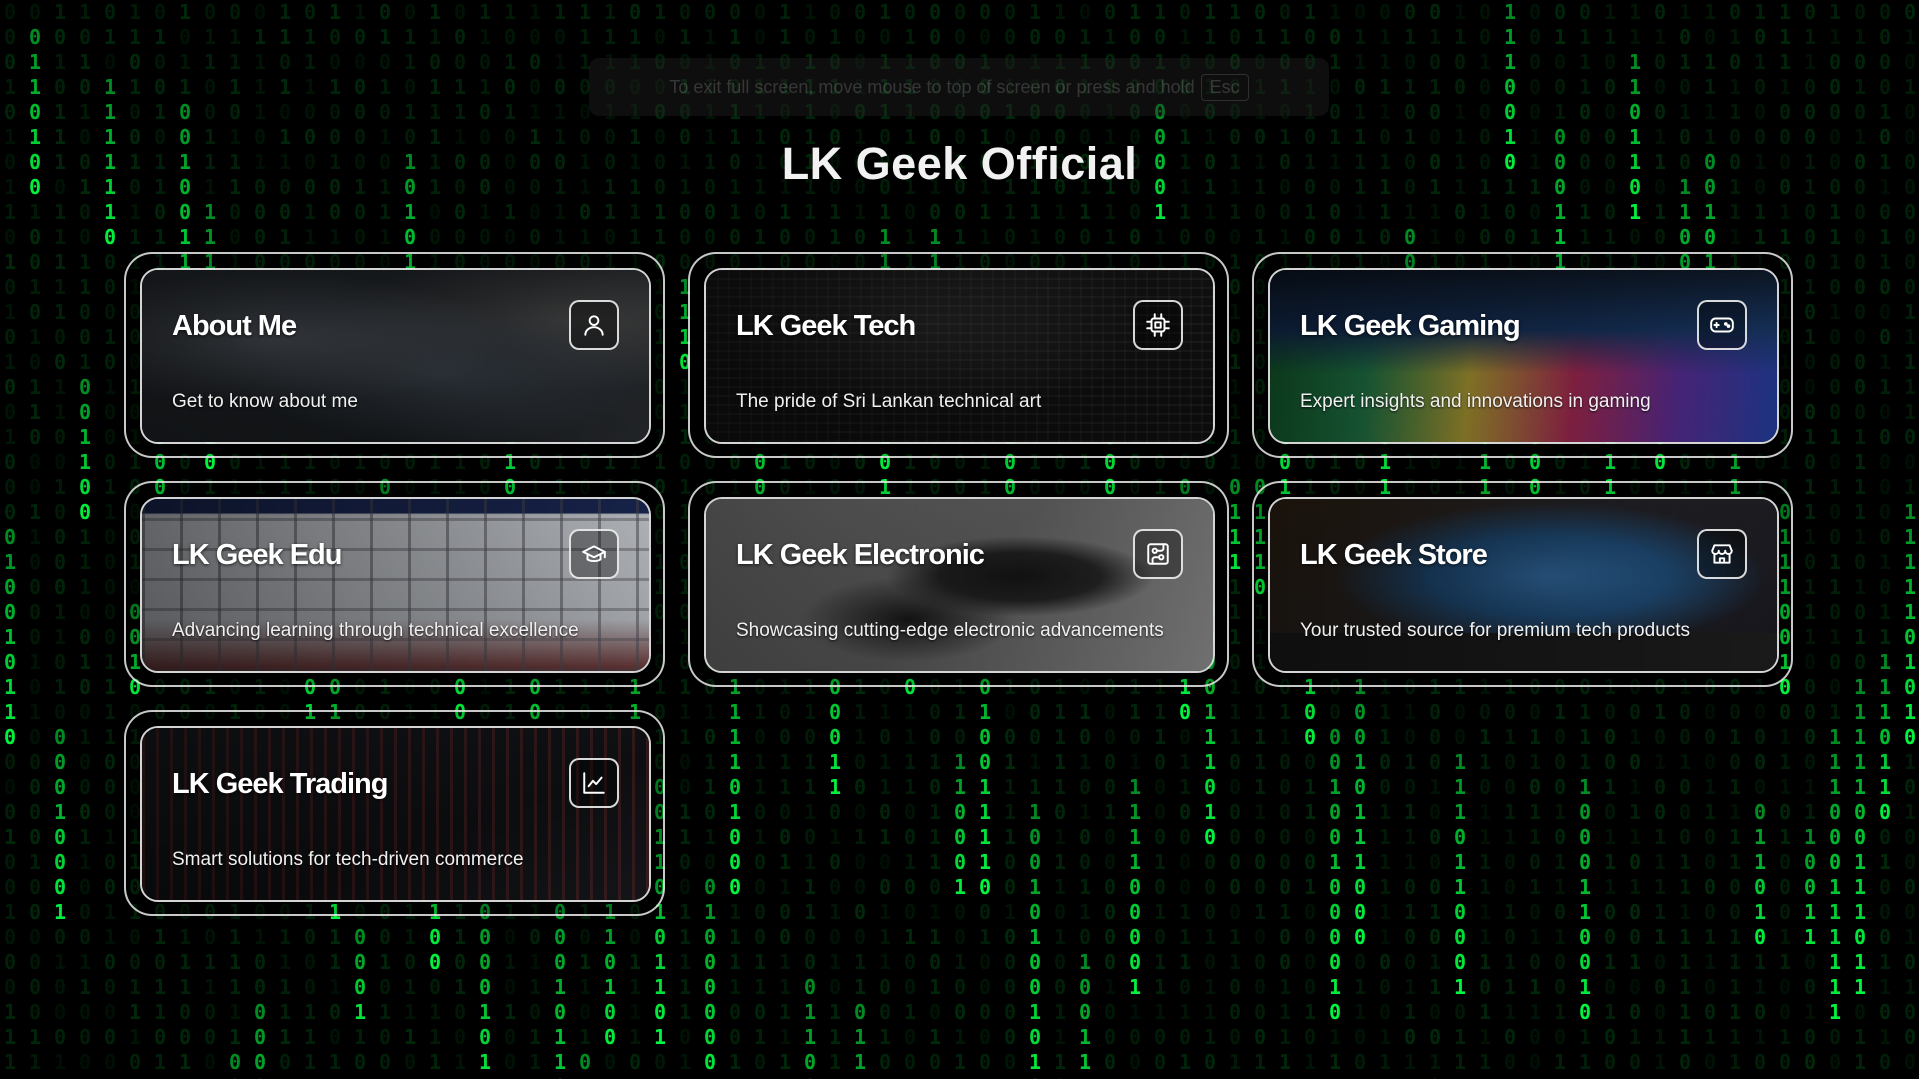 Image resolution: width=1919 pixels, height=1079 pixels. I want to click on card-frame-about-me: About Me Get to know about me, so click(394, 355).